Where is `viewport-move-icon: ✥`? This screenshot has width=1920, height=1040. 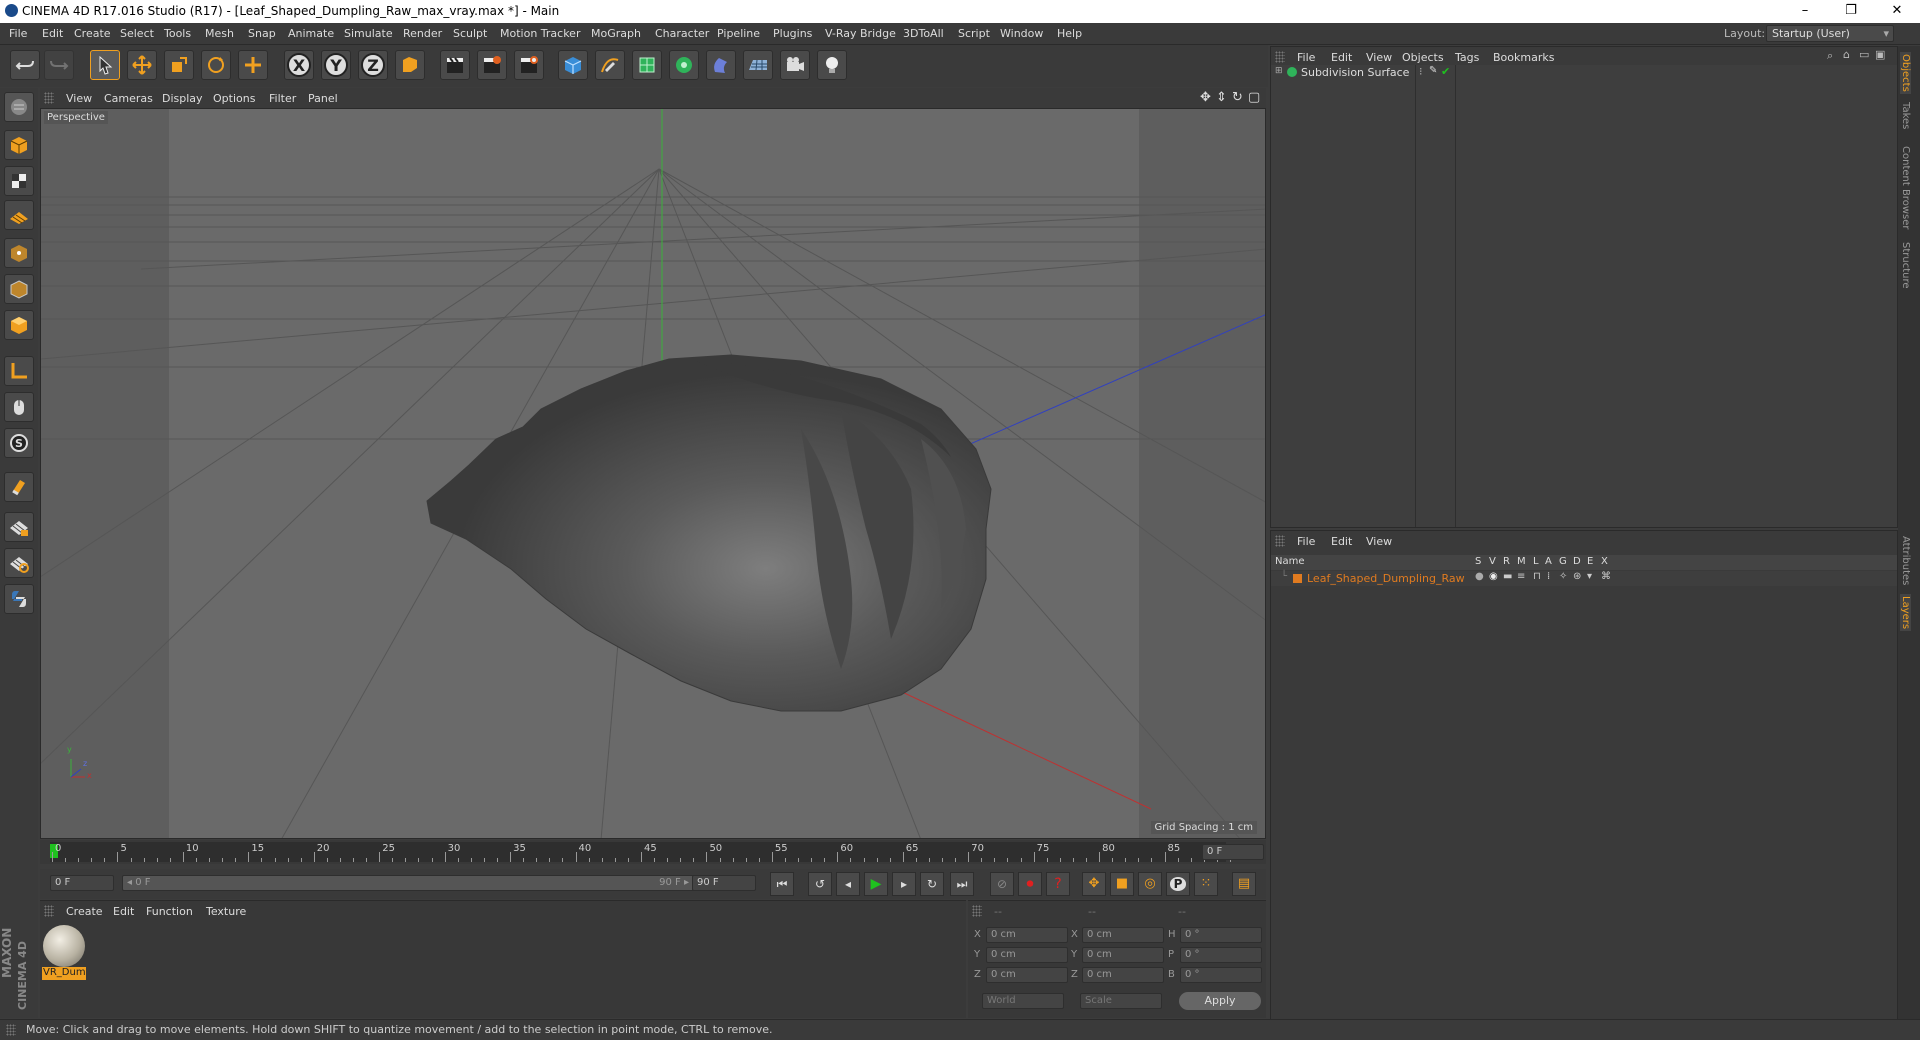 viewport-move-icon: ✥ is located at coordinates (1205, 97).